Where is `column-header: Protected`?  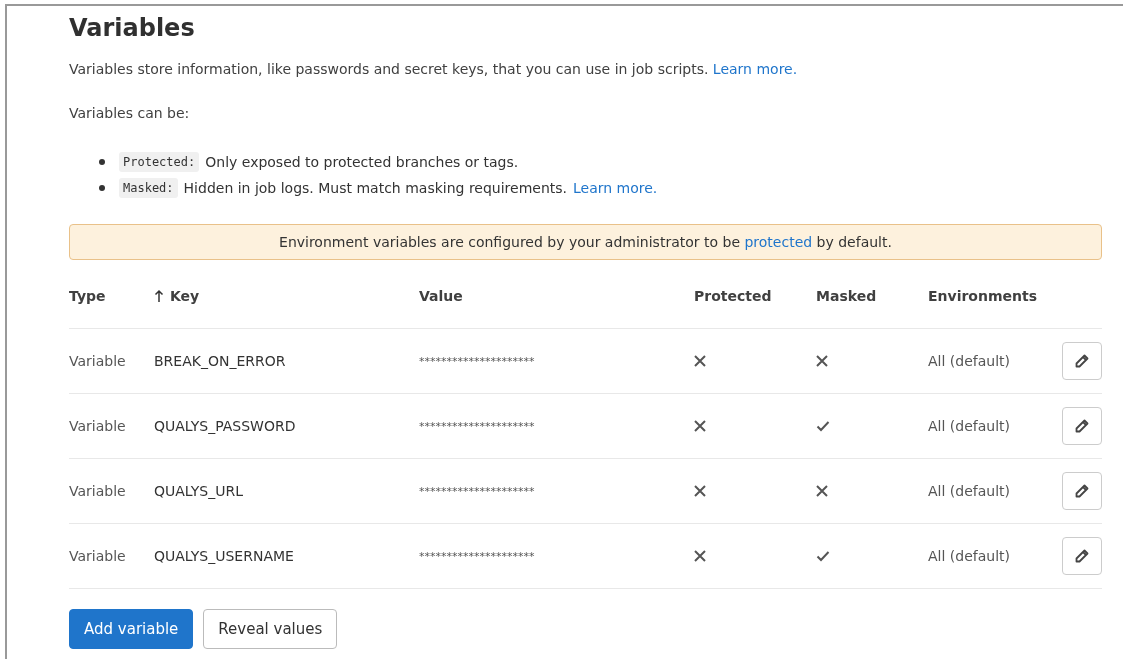 column-header: Protected is located at coordinates (733, 296).